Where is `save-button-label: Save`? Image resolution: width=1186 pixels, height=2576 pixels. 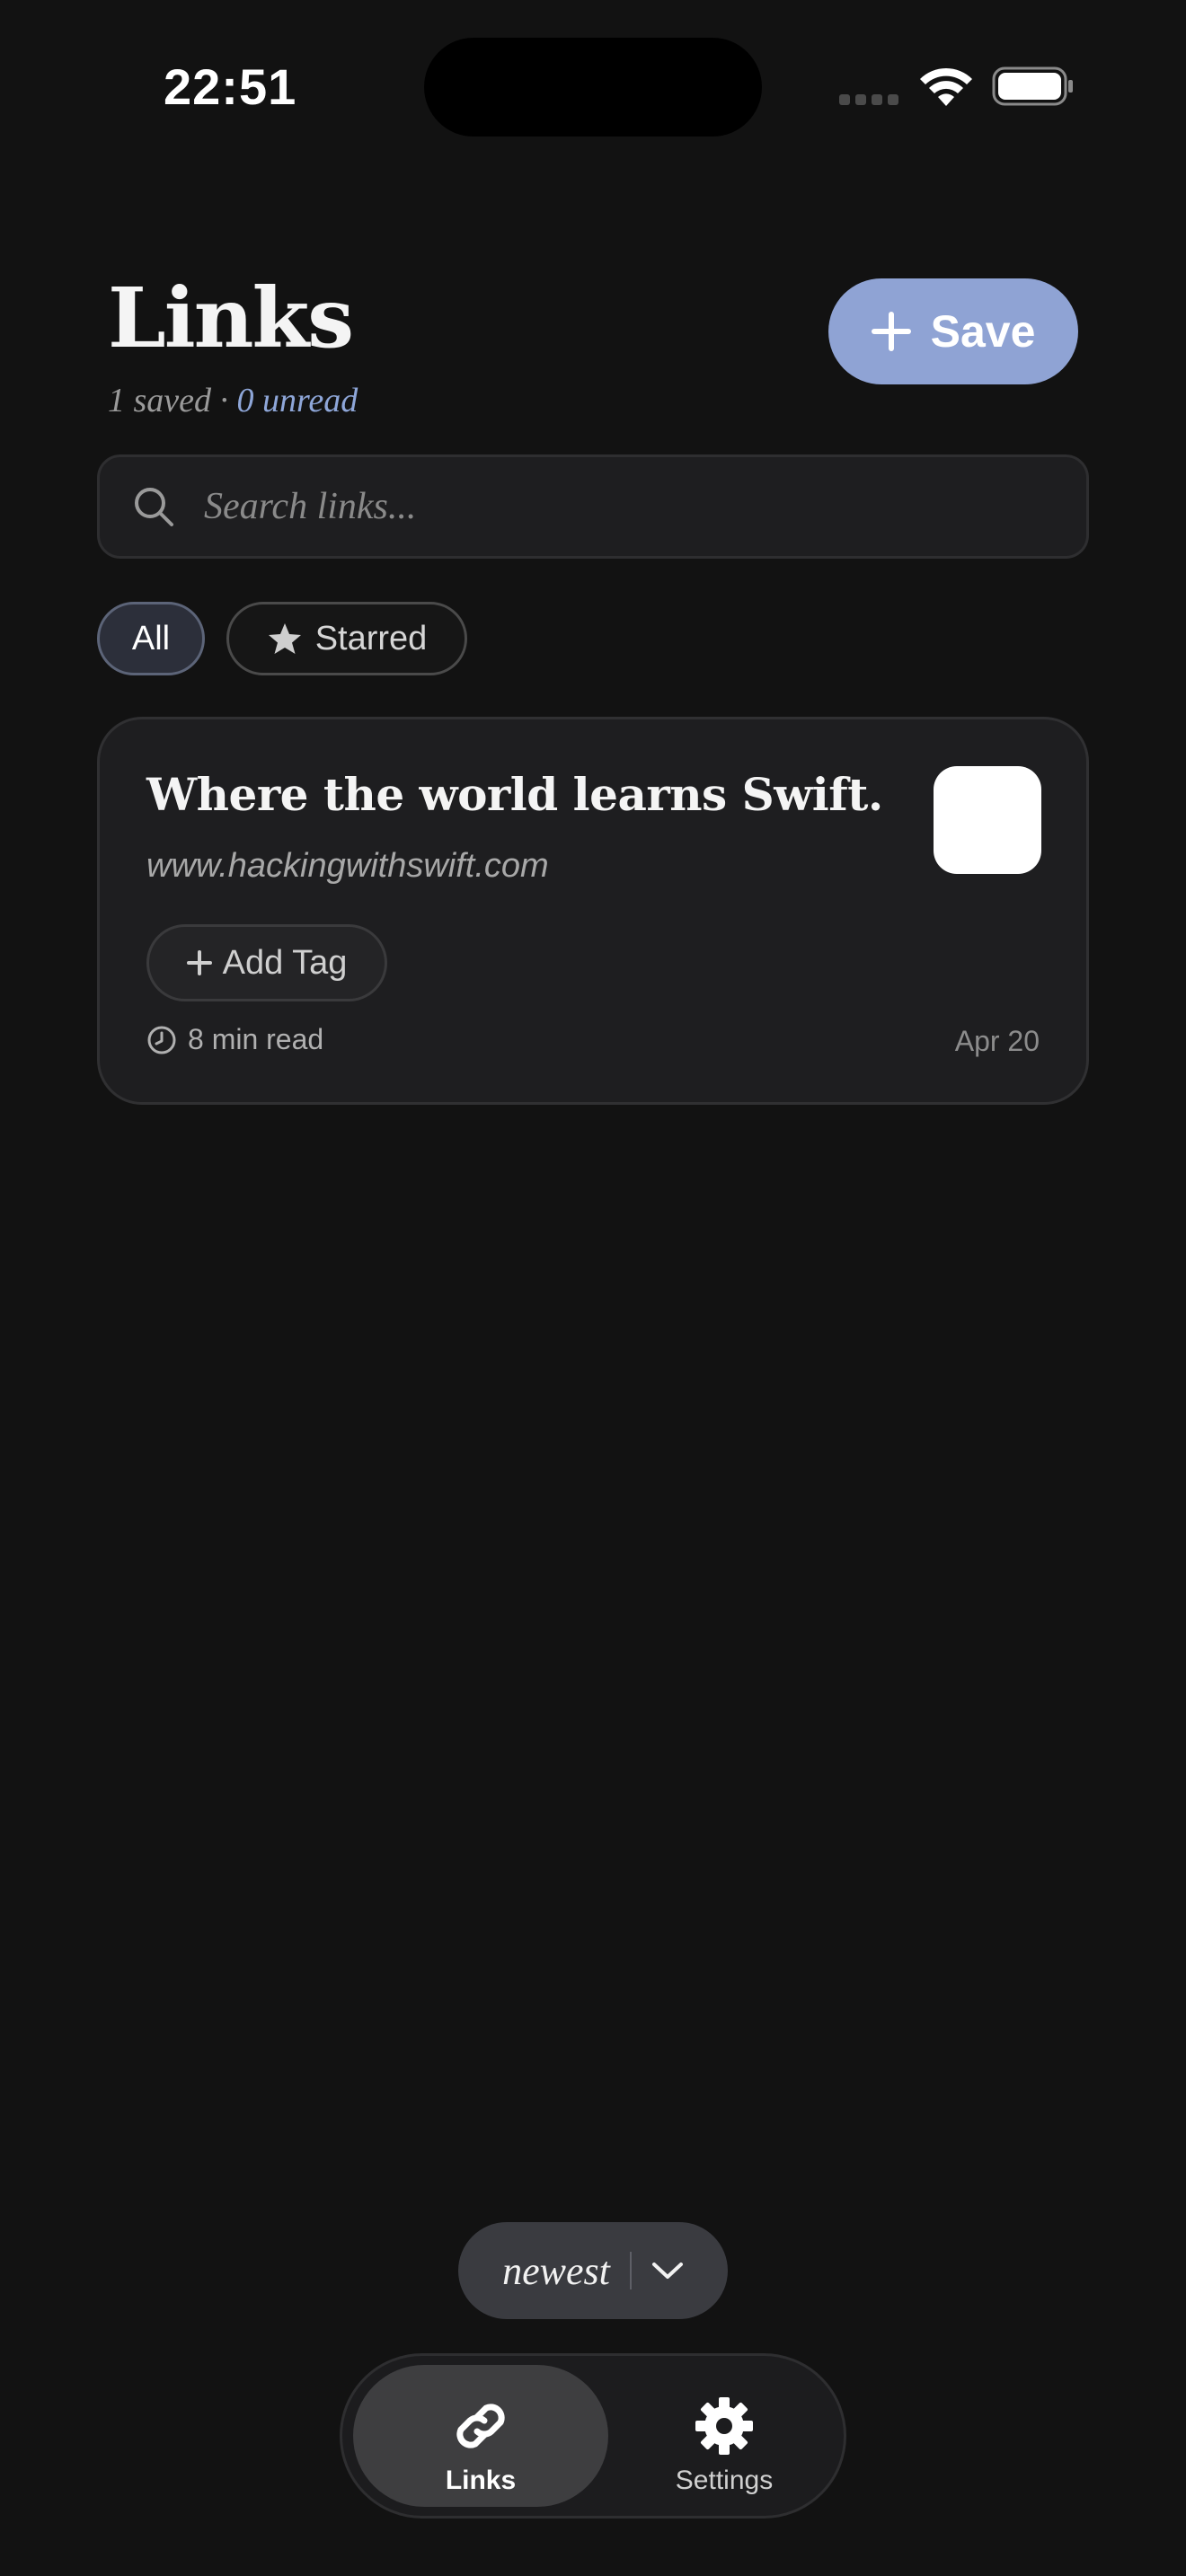 save-button-label: Save is located at coordinates (983, 331).